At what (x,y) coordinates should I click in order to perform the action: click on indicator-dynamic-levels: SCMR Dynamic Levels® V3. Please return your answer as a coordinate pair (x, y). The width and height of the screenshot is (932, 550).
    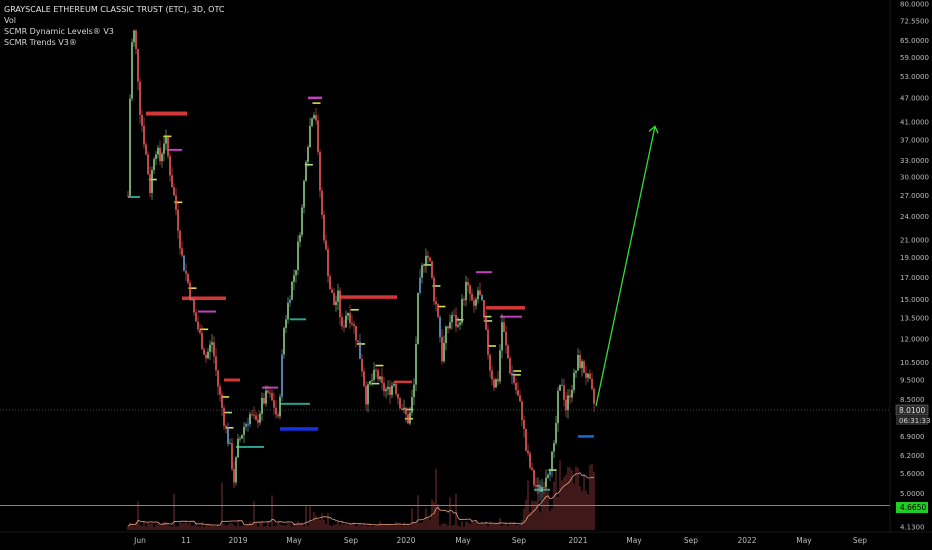
    Looking at the image, I should click on (114, 31).